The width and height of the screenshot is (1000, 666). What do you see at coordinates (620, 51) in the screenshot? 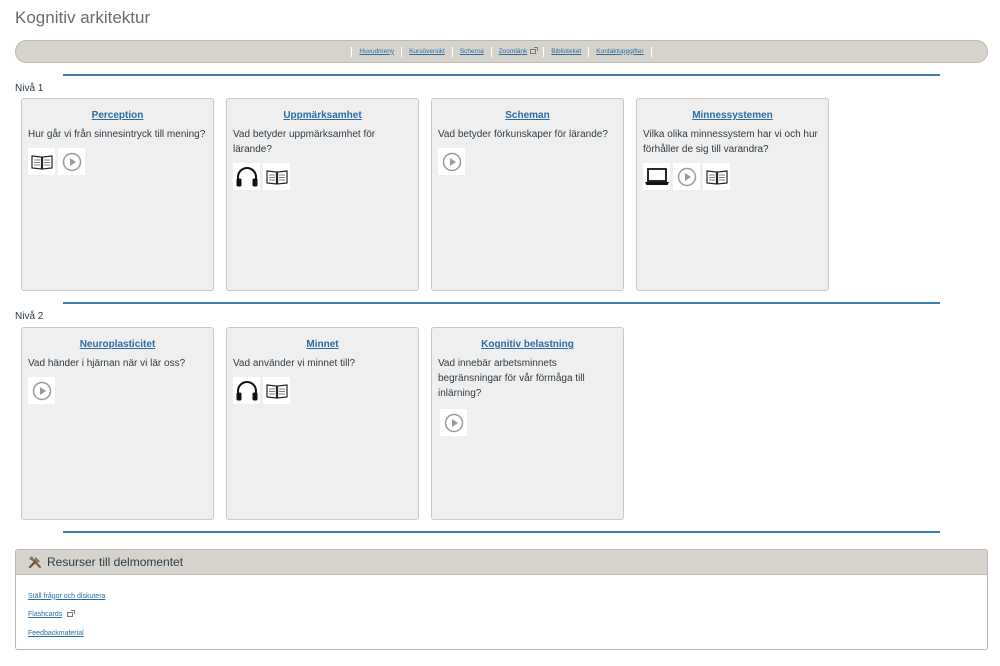
I see `nav-link-kontaktuppgifter: Kontaktuppgifter` at bounding box center [620, 51].